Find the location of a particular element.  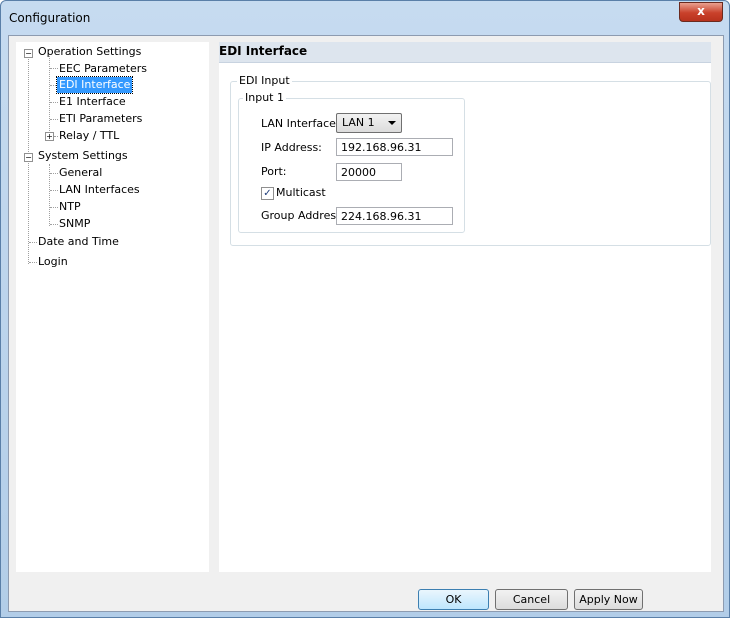

tree-item-label: NTP is located at coordinates (70, 206).